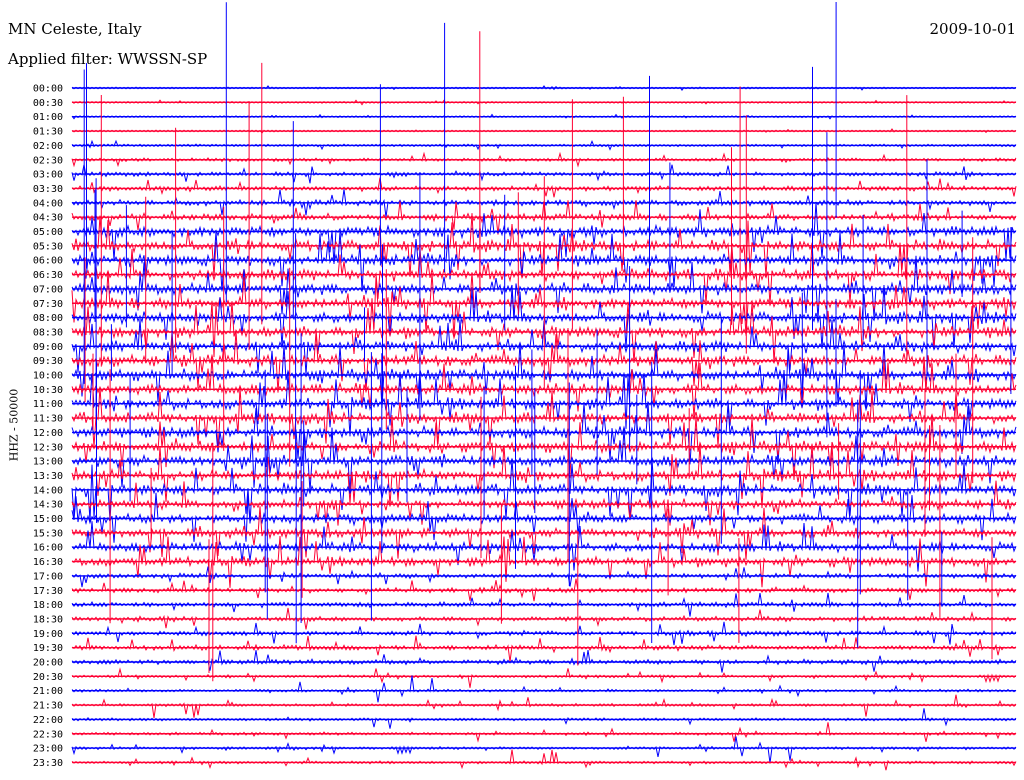 This screenshot has width=1024, height=780. What do you see at coordinates (48, 648) in the screenshot?
I see `row-time-label: 19:30` at bounding box center [48, 648].